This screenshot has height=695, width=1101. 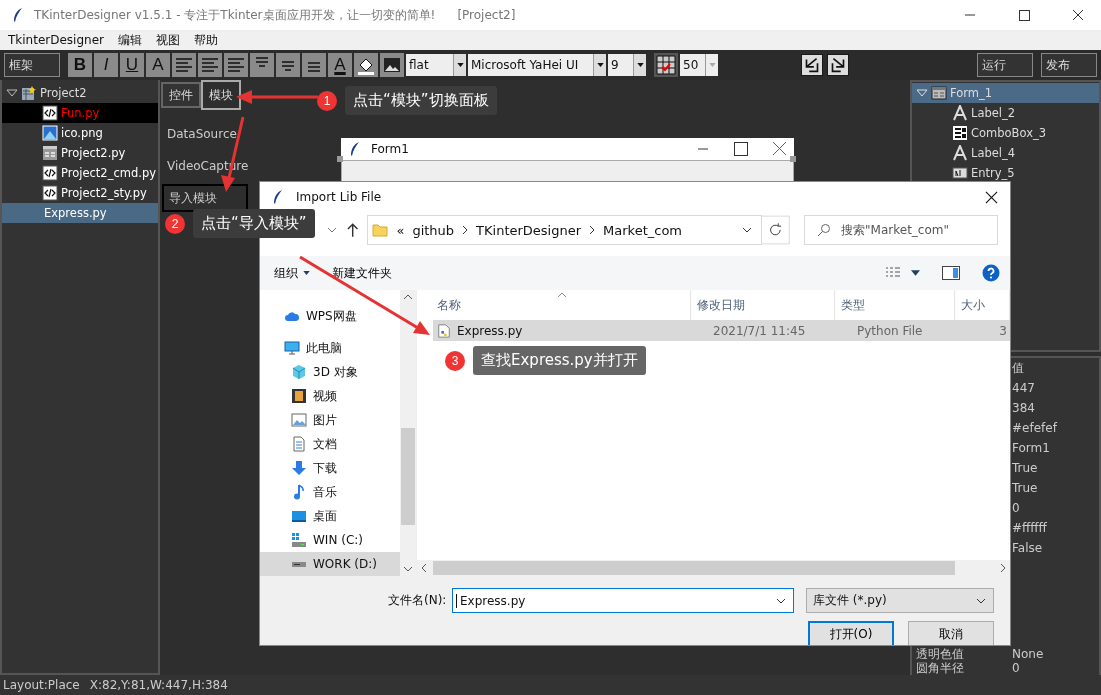 What do you see at coordinates (80, 193) in the screenshot?
I see `file-tree-item: Project2_sty.py` at bounding box center [80, 193].